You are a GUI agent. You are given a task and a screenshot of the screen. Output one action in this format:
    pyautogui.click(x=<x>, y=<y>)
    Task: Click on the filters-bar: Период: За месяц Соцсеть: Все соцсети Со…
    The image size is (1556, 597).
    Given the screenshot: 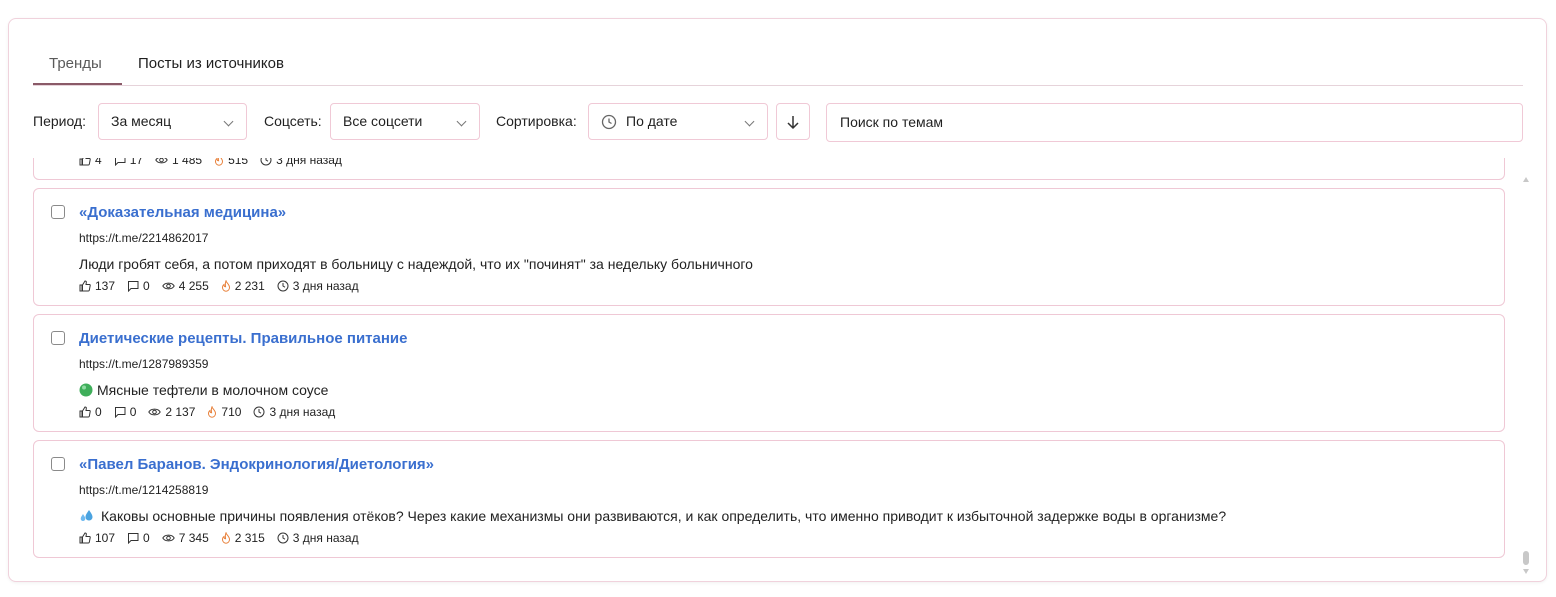 What is the action you would take?
    pyautogui.click(x=778, y=122)
    